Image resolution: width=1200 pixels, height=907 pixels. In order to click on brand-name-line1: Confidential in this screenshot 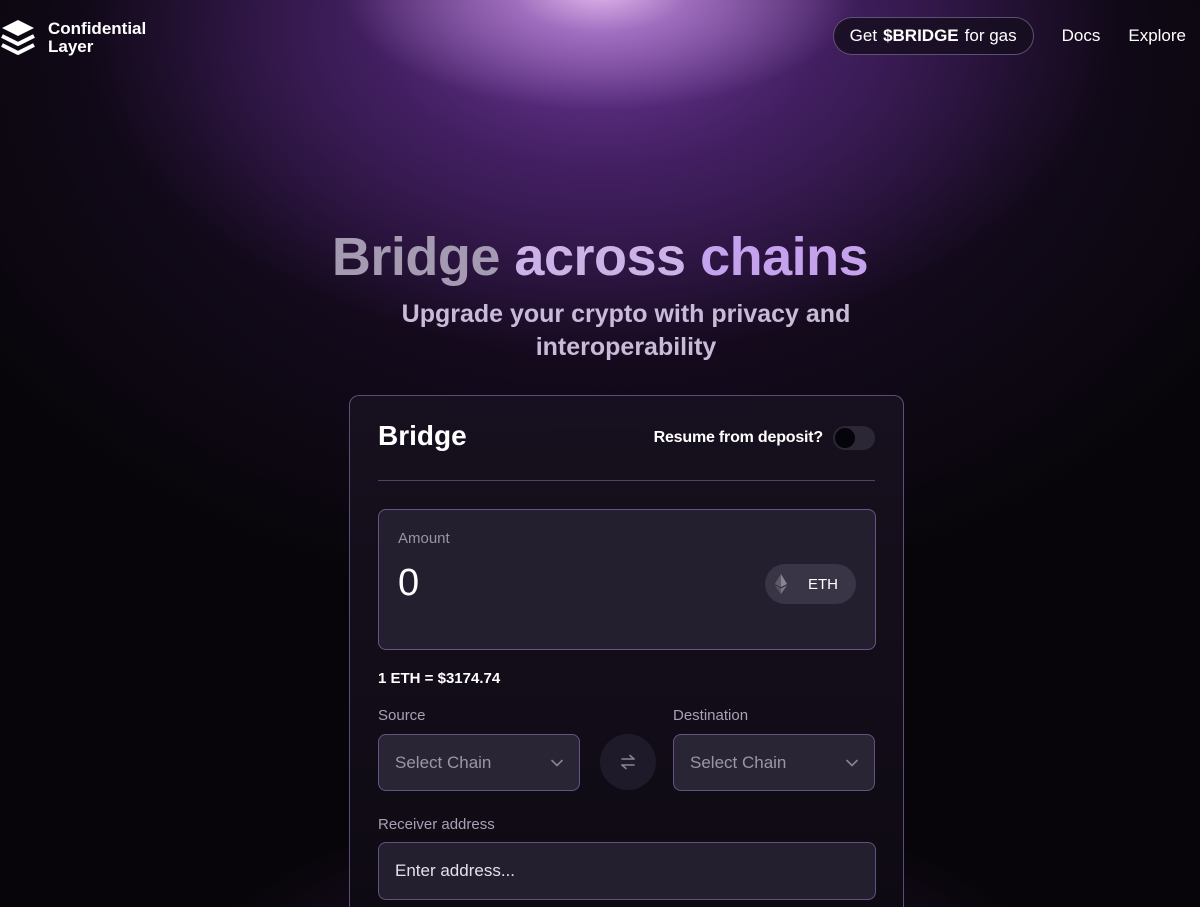, I will do `click(97, 28)`.